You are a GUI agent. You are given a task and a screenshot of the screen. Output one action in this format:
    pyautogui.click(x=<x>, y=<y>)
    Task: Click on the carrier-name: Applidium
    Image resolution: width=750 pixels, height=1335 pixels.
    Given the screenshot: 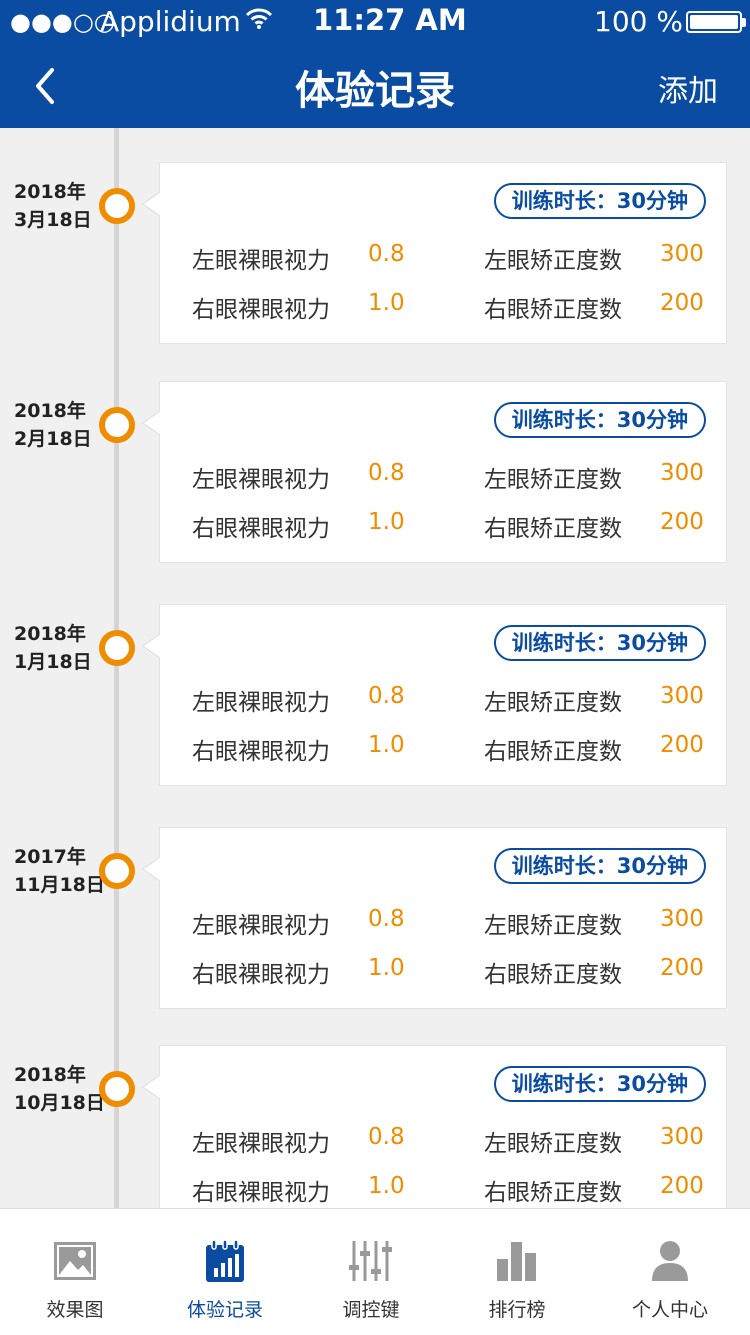 What is the action you would take?
    pyautogui.click(x=170, y=21)
    